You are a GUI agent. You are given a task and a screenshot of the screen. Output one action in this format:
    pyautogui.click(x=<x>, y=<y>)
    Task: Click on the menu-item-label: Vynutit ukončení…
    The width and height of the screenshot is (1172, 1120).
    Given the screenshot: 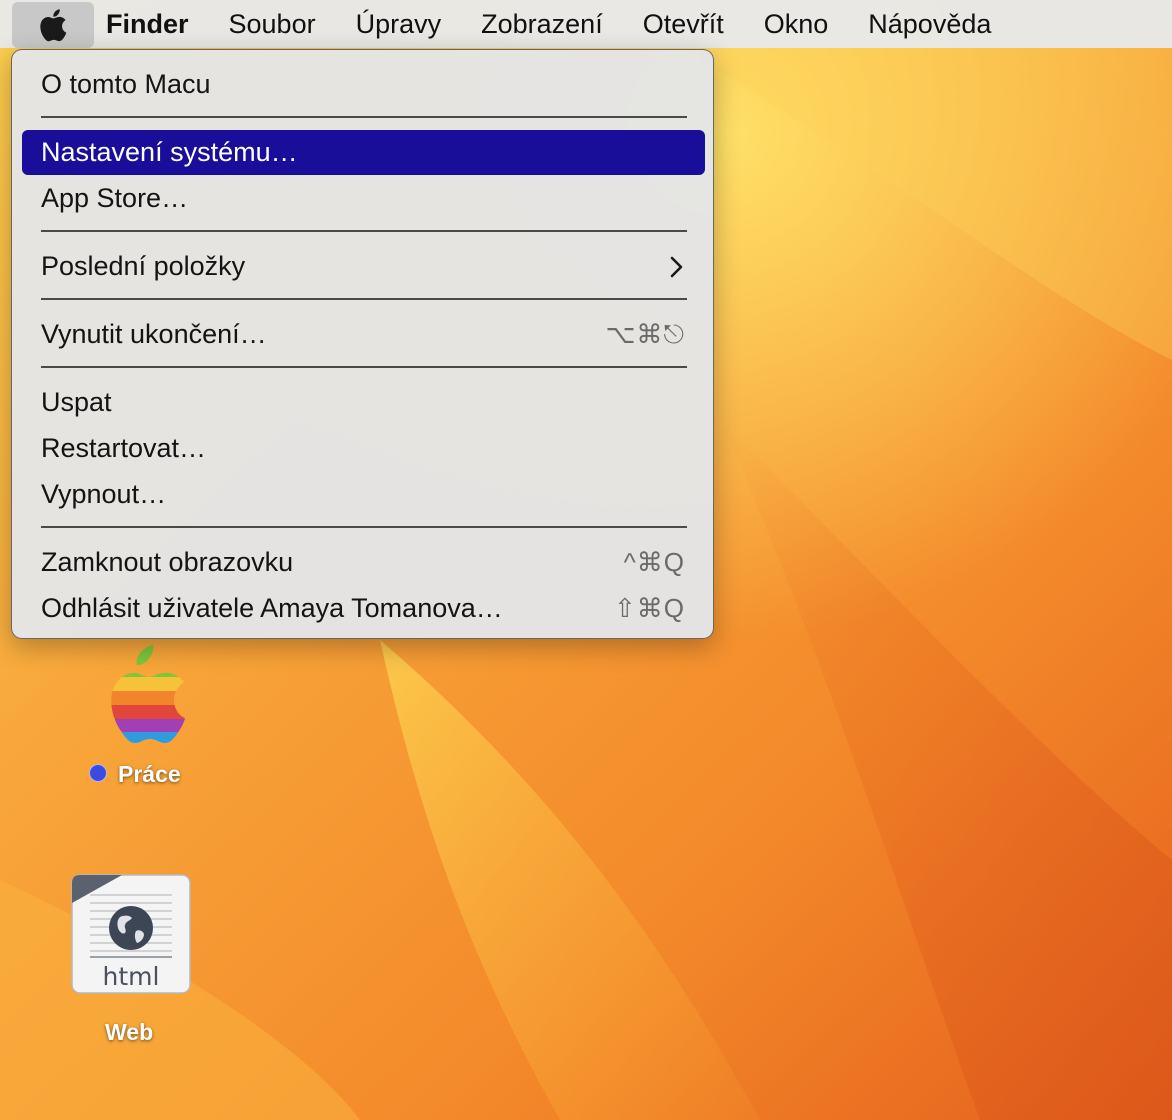 What is the action you would take?
    pyautogui.click(x=154, y=334)
    